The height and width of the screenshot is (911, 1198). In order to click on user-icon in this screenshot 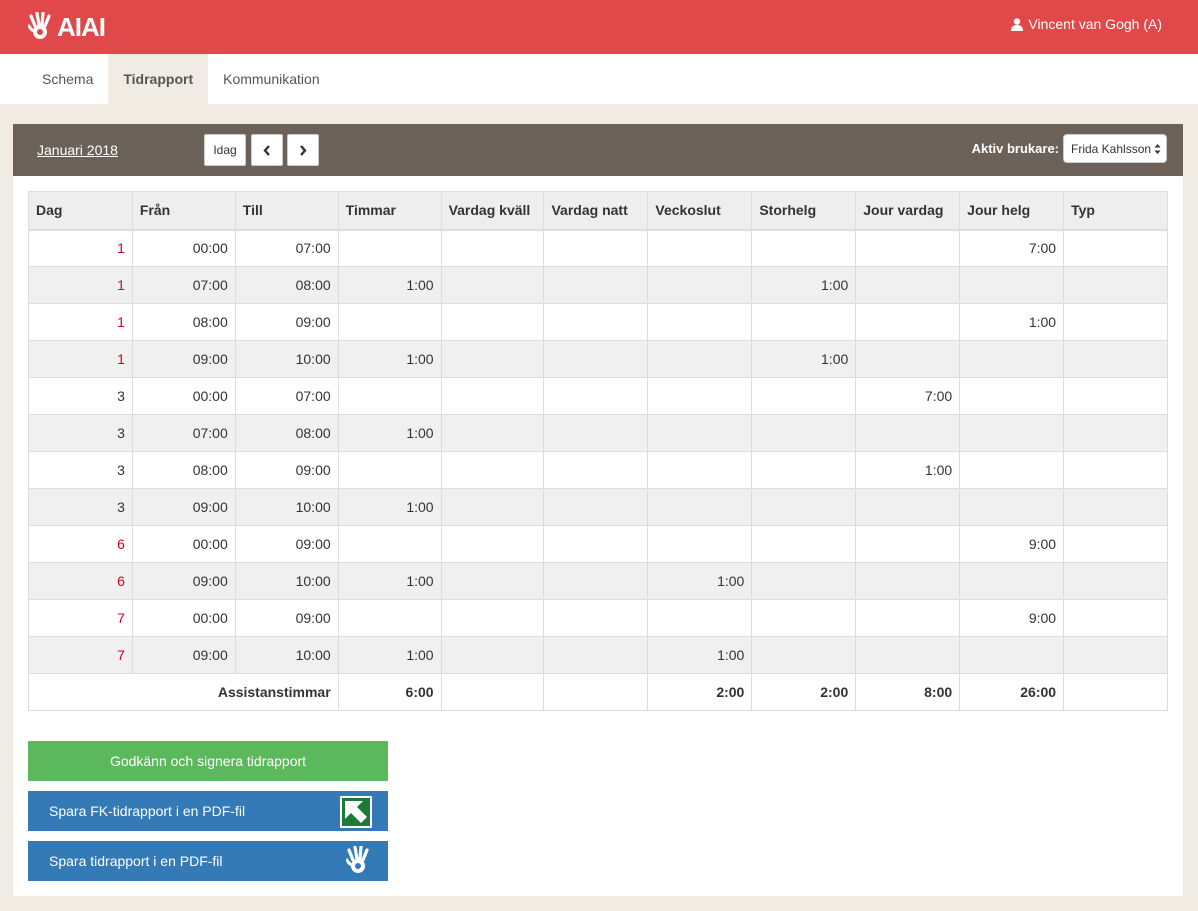, I will do `click(1017, 24)`.